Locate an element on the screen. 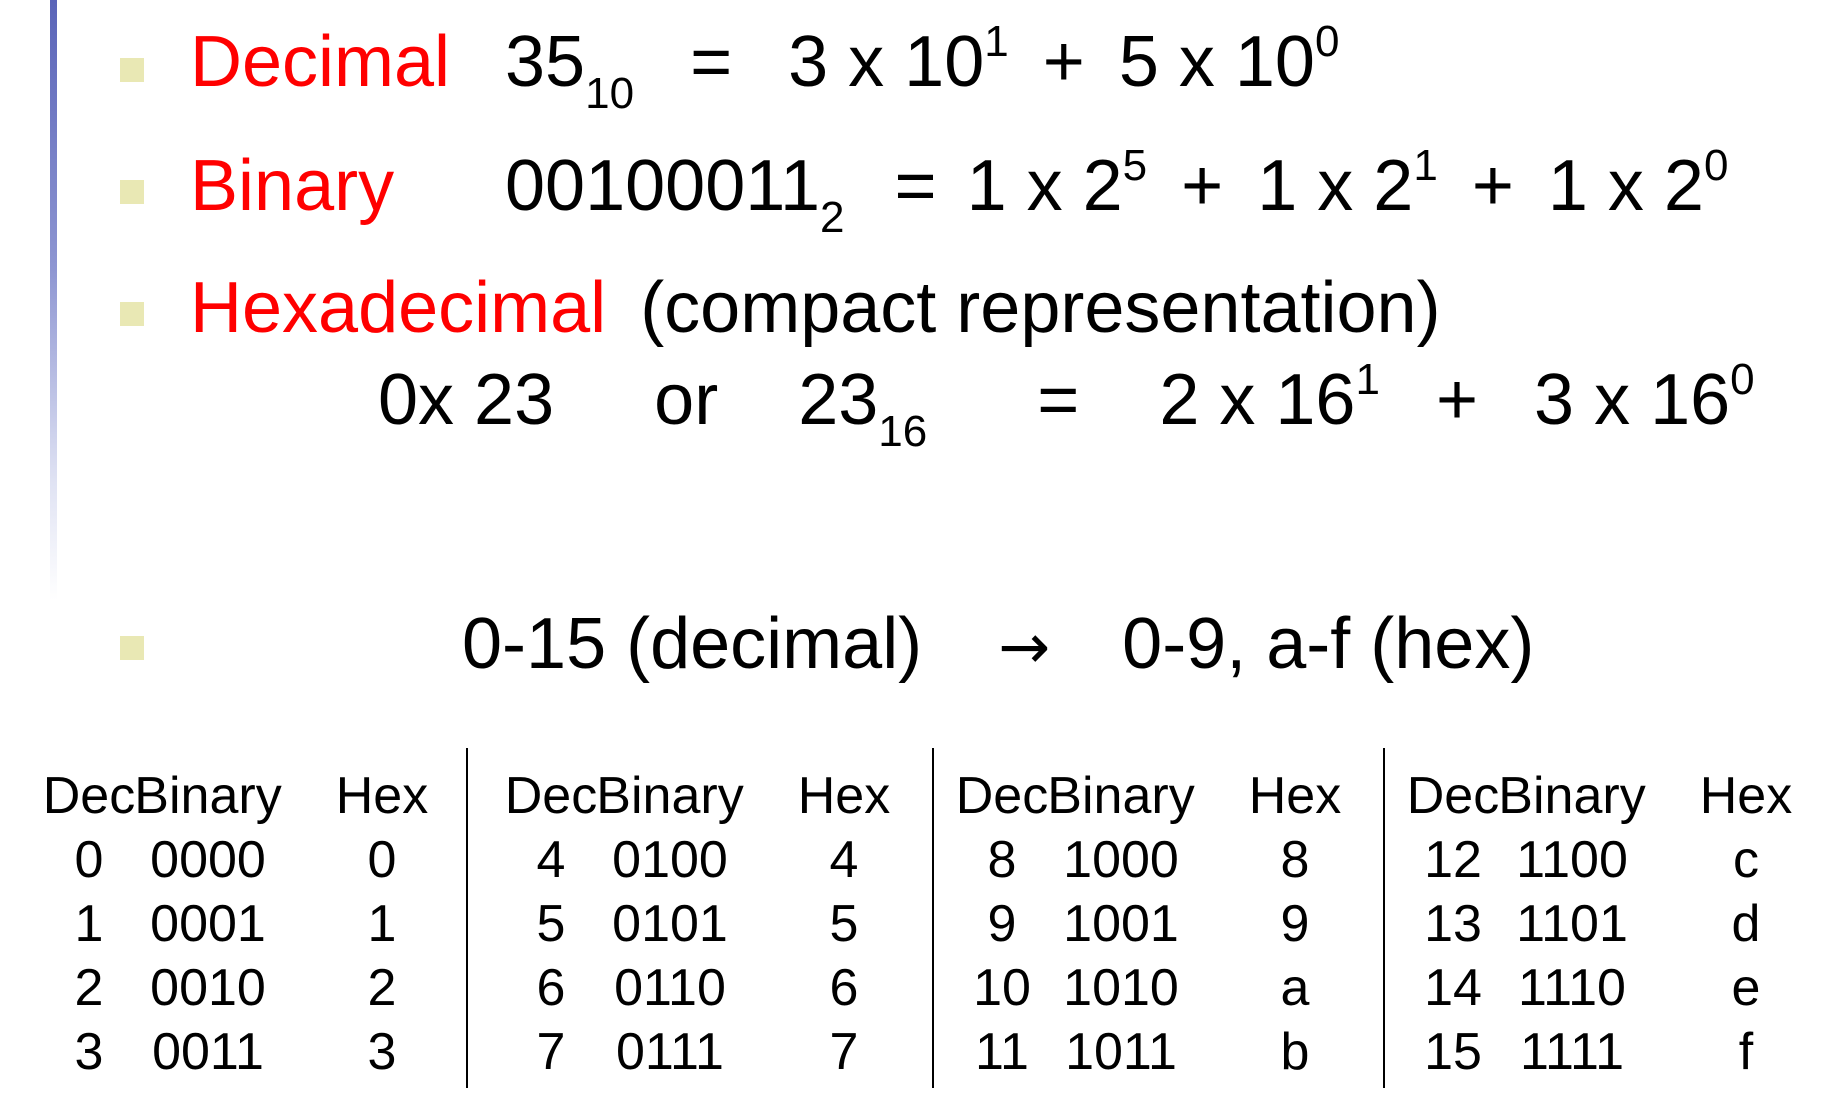 The height and width of the screenshot is (1105, 1822). bullet-decimal is located at coordinates (132, 70).